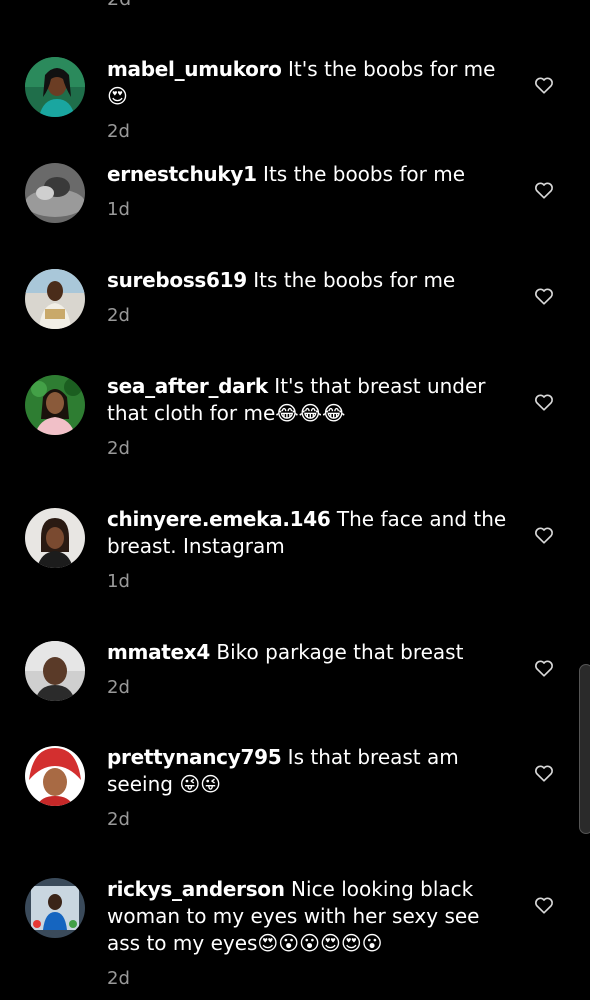 The image size is (590, 1000). What do you see at coordinates (309, 297) in the screenshot?
I see `comment-body: sureboss619 Its the boobs for me 2d` at bounding box center [309, 297].